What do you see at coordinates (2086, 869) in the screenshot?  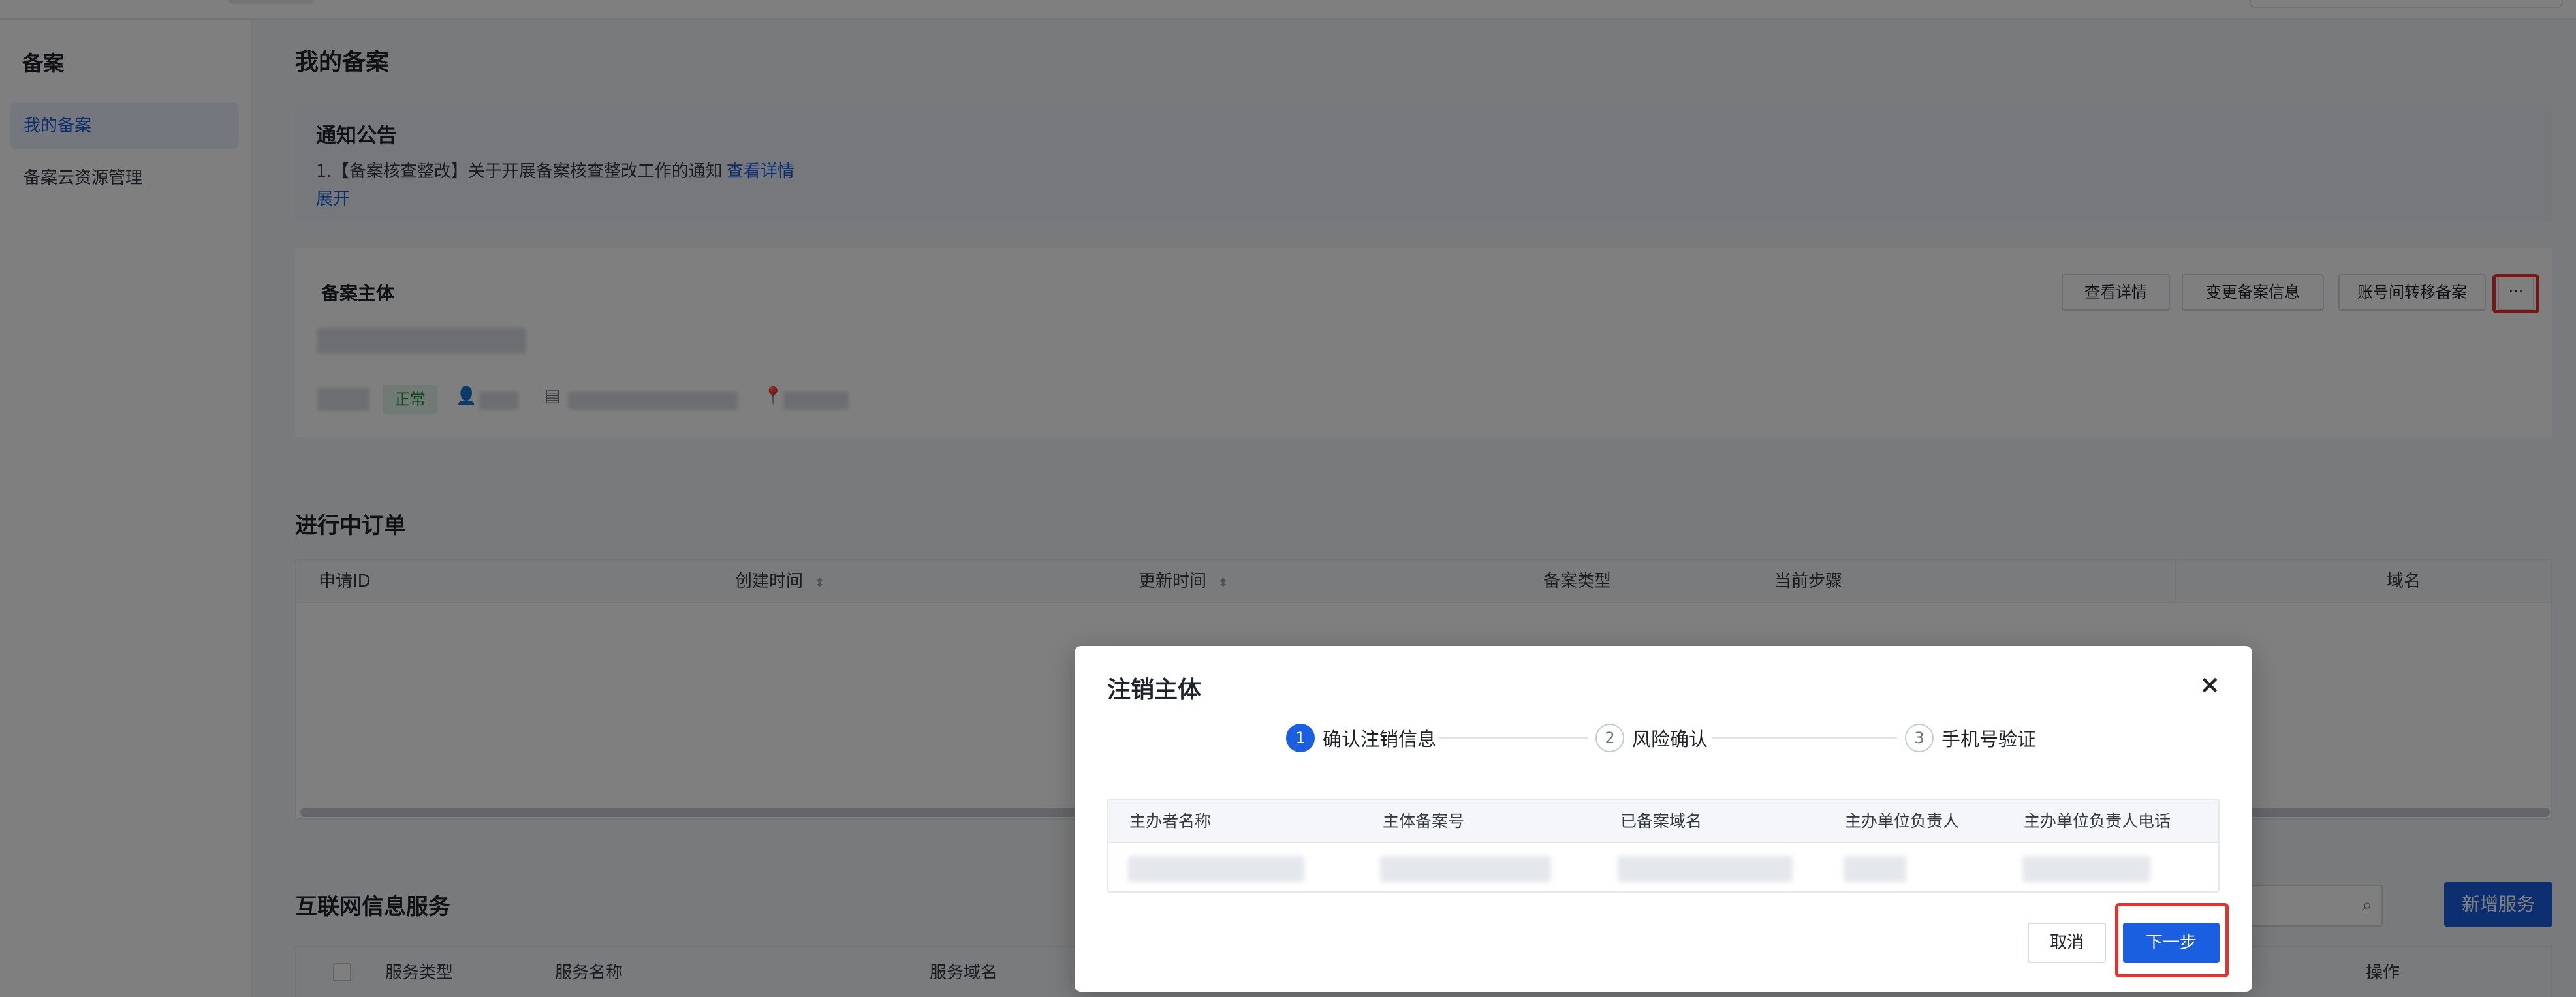 I see `phone-redacted` at bounding box center [2086, 869].